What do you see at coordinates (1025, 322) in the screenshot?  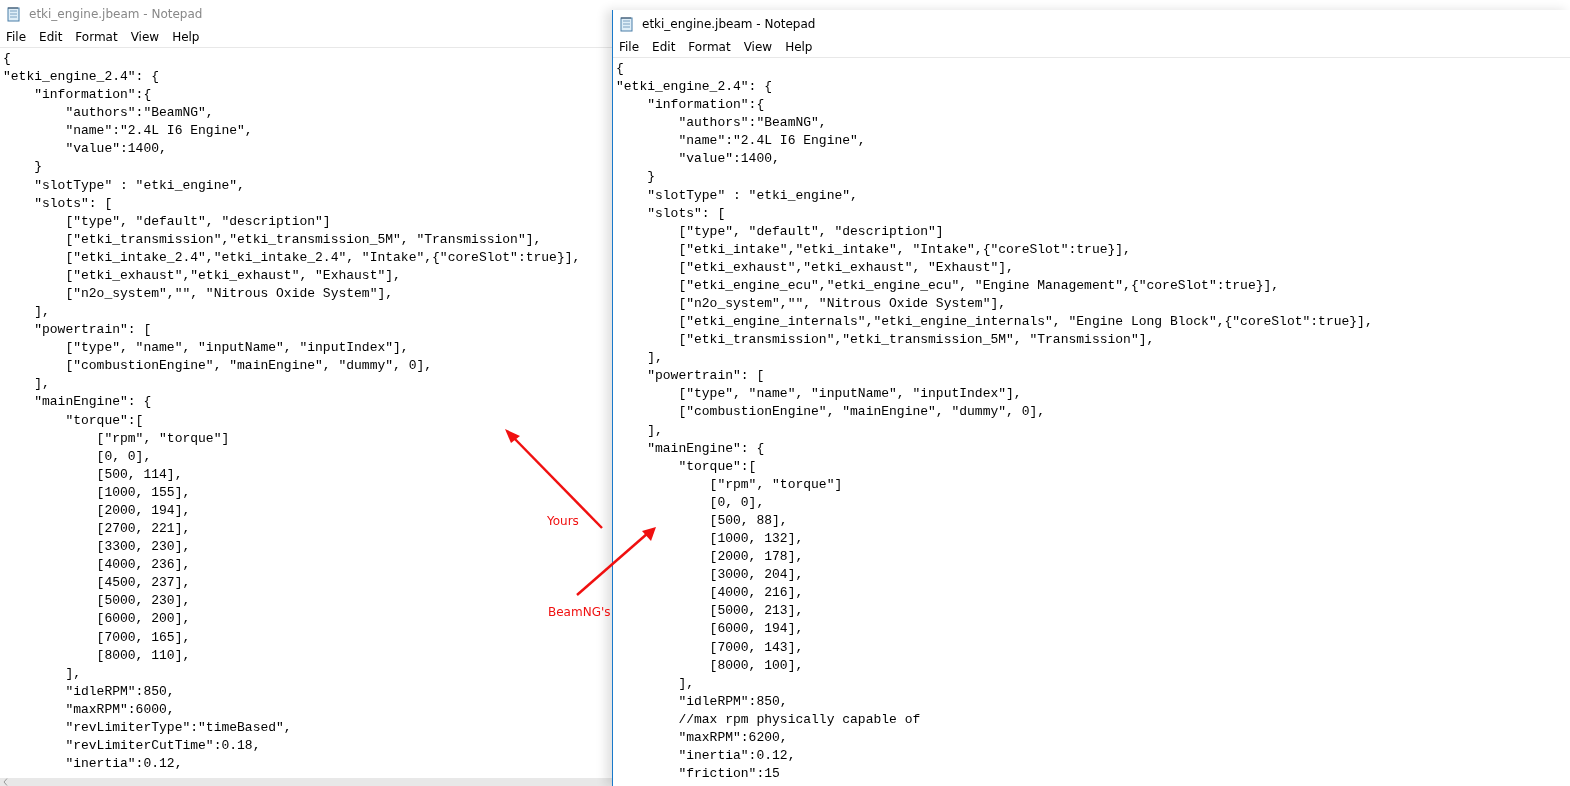 I see `code-line: ["etki_engine_internals","etki_engine_internals", "Engine Long Block",{"coreSlot":true}],` at bounding box center [1025, 322].